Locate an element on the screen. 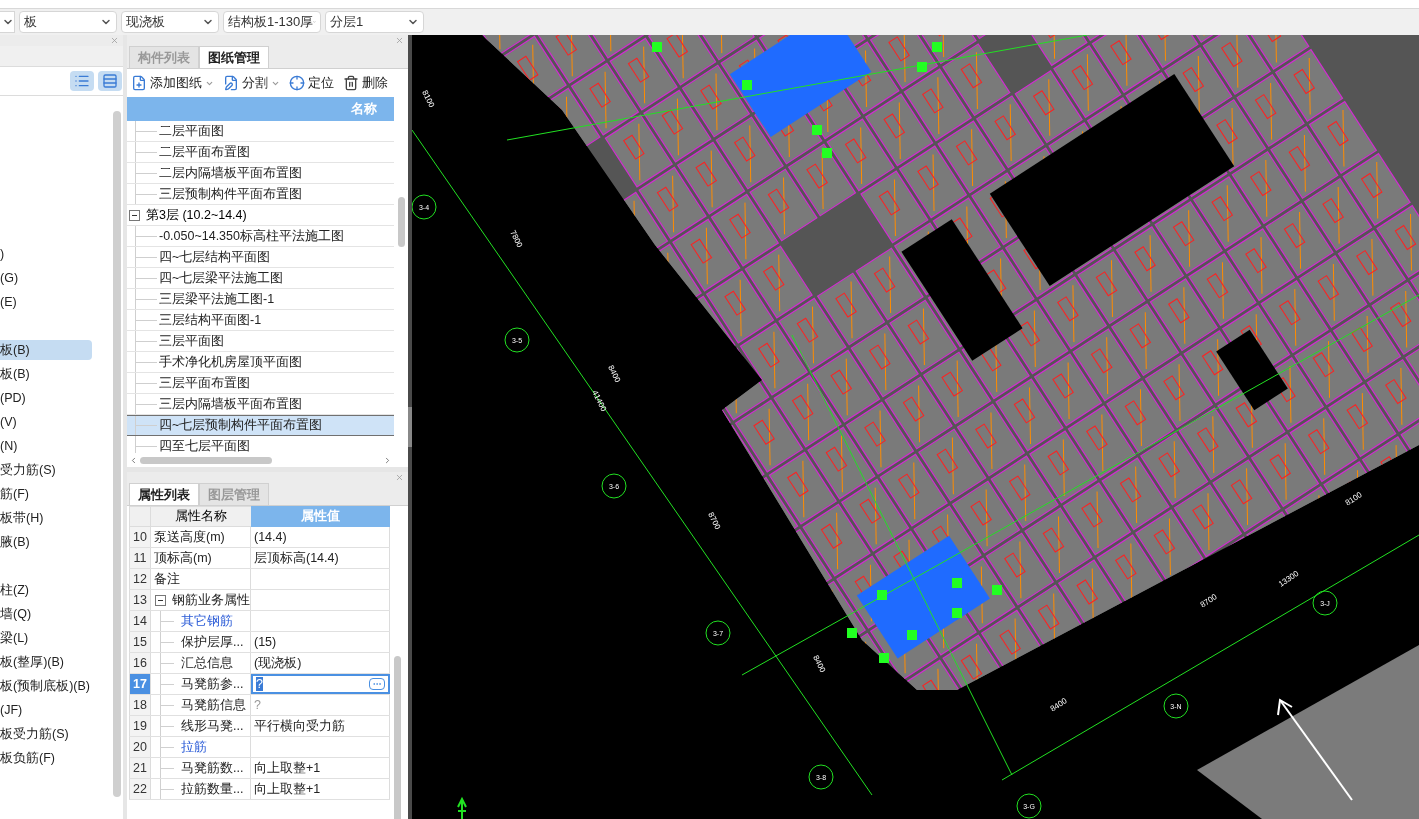 The width and height of the screenshot is (1419, 819). row-number: 12 is located at coordinates (140, 579).